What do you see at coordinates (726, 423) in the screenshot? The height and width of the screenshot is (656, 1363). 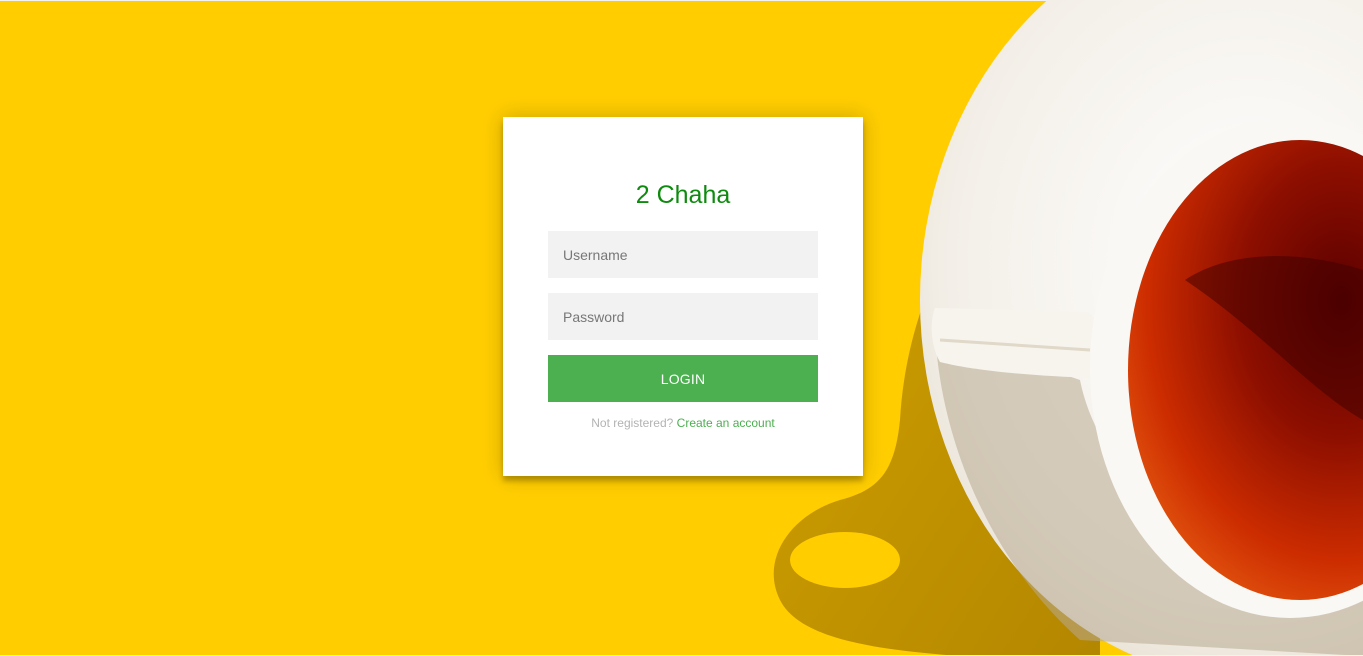 I see `create-account-link: Create an account` at bounding box center [726, 423].